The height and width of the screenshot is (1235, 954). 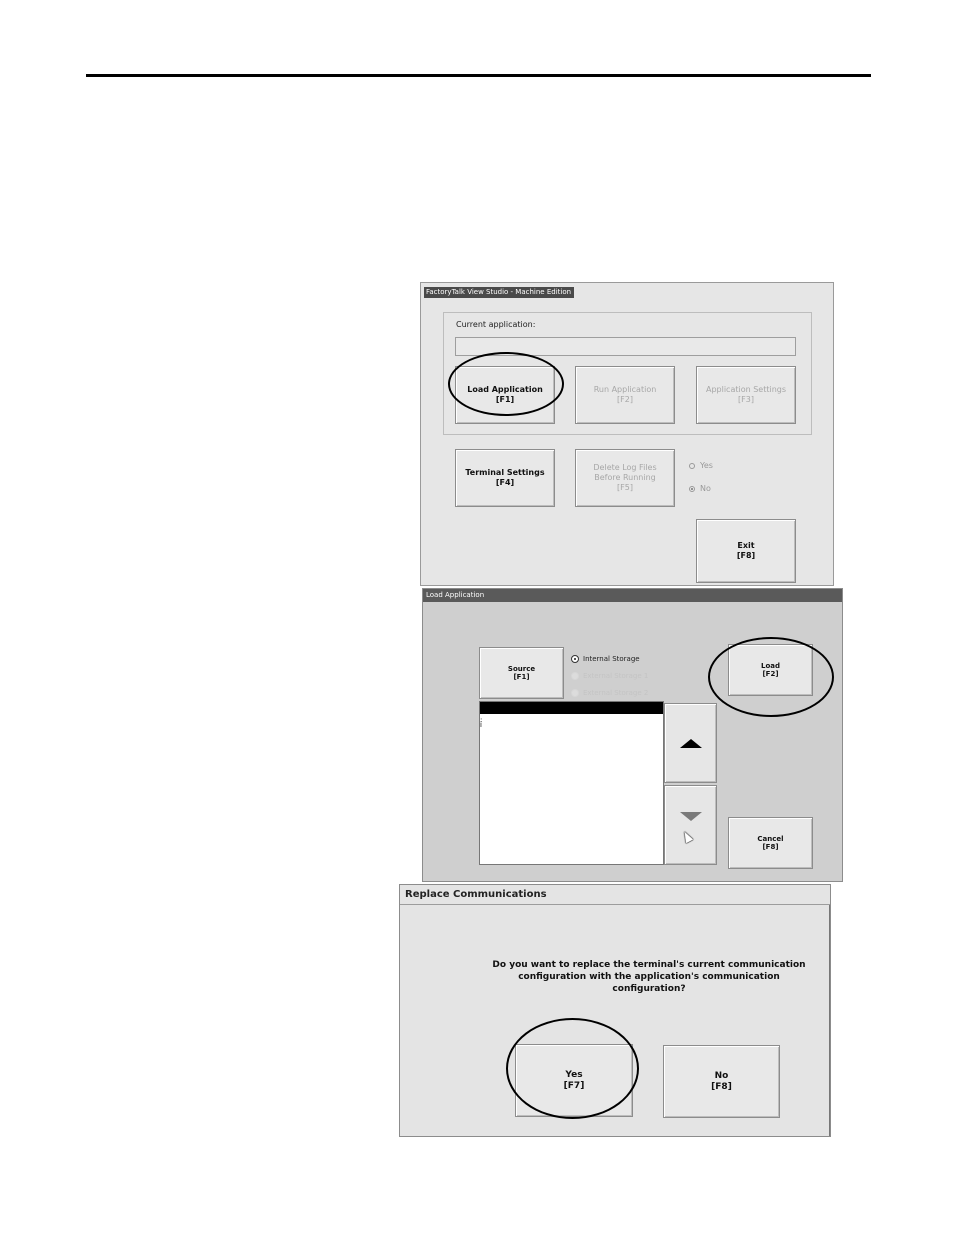 What do you see at coordinates (770, 847) in the screenshot?
I see `cancel-key: [F8]` at bounding box center [770, 847].